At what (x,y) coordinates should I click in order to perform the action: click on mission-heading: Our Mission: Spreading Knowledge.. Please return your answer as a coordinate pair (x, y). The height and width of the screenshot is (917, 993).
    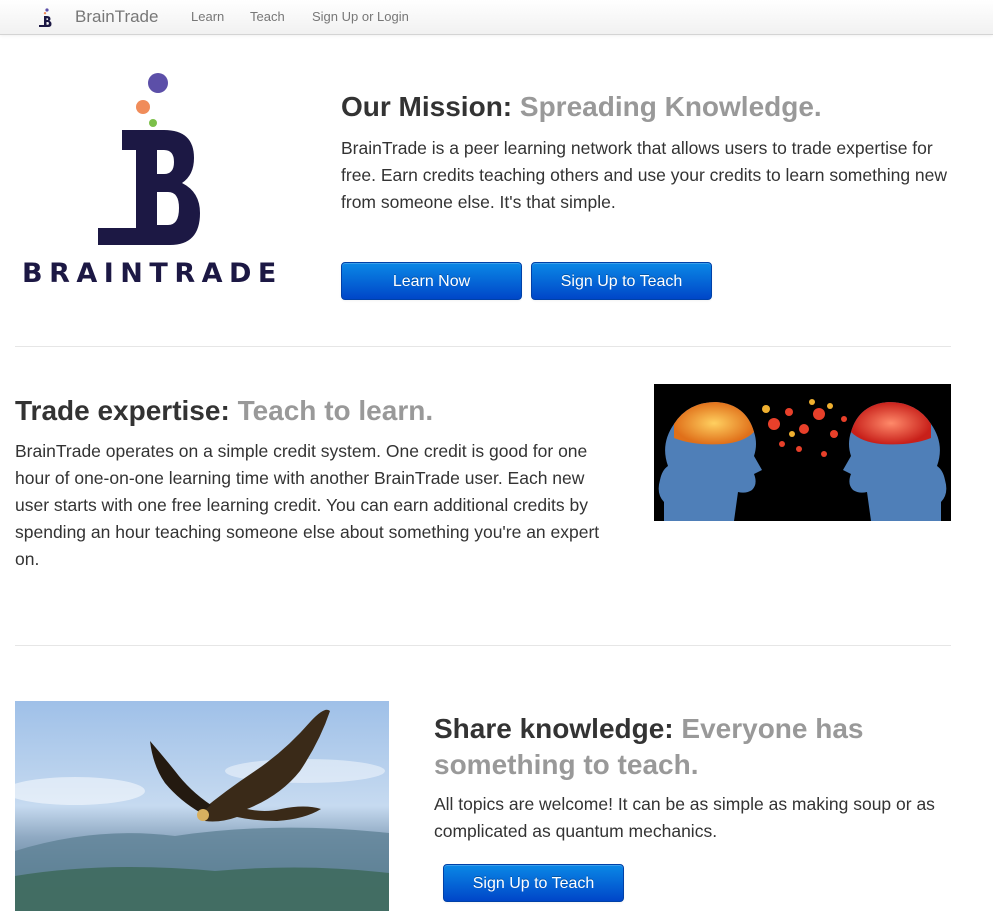
    Looking at the image, I should click on (581, 107).